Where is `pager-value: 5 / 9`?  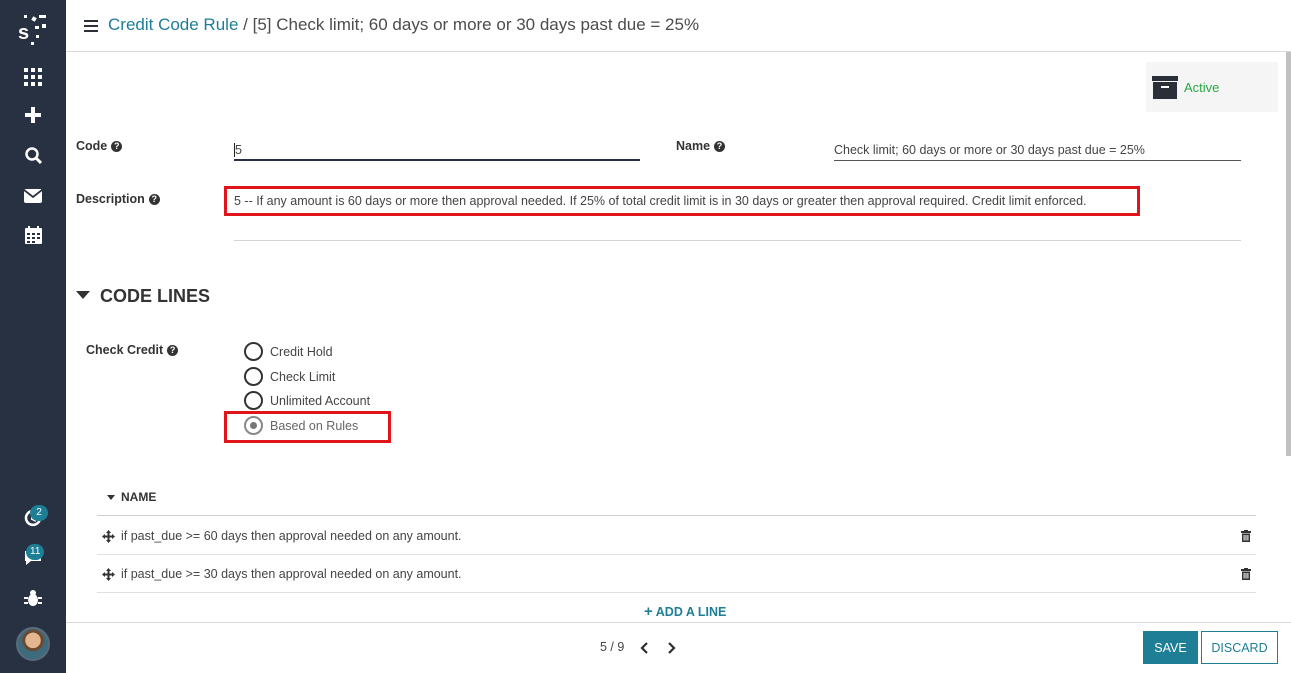 pager-value: 5 / 9 is located at coordinates (612, 647).